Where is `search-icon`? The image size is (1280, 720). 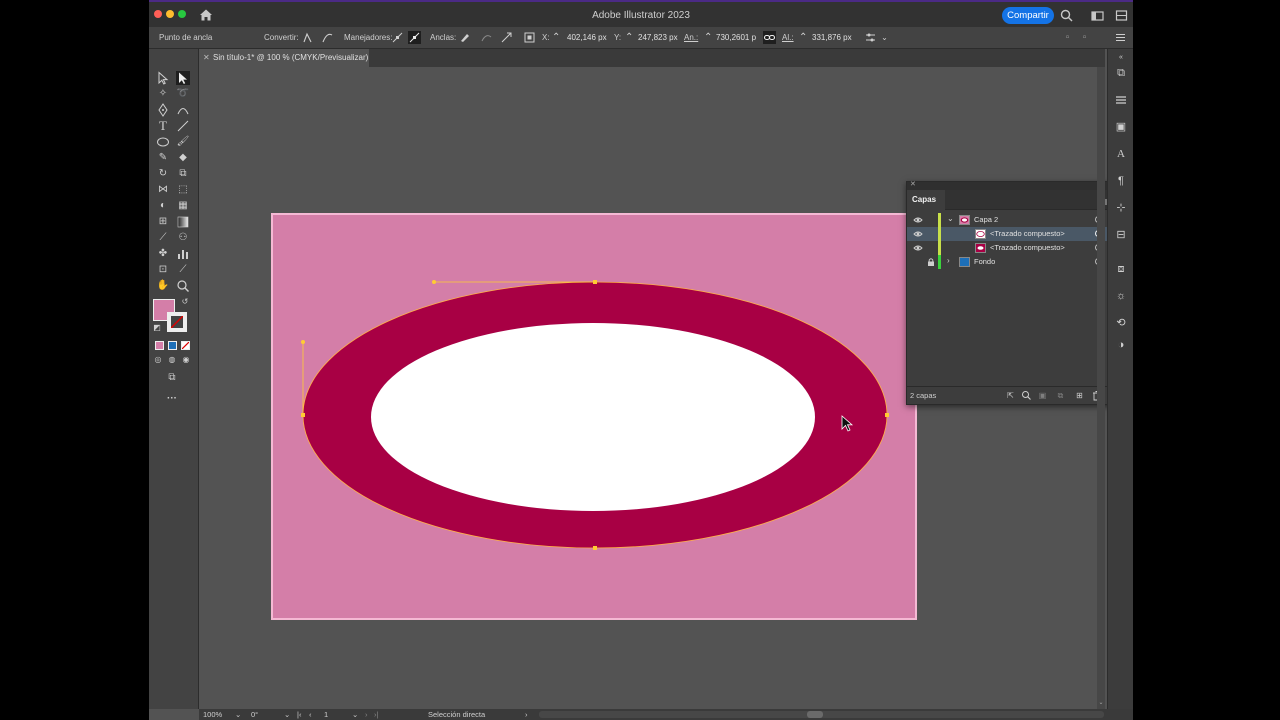
search-icon is located at coordinates (1066, 15).